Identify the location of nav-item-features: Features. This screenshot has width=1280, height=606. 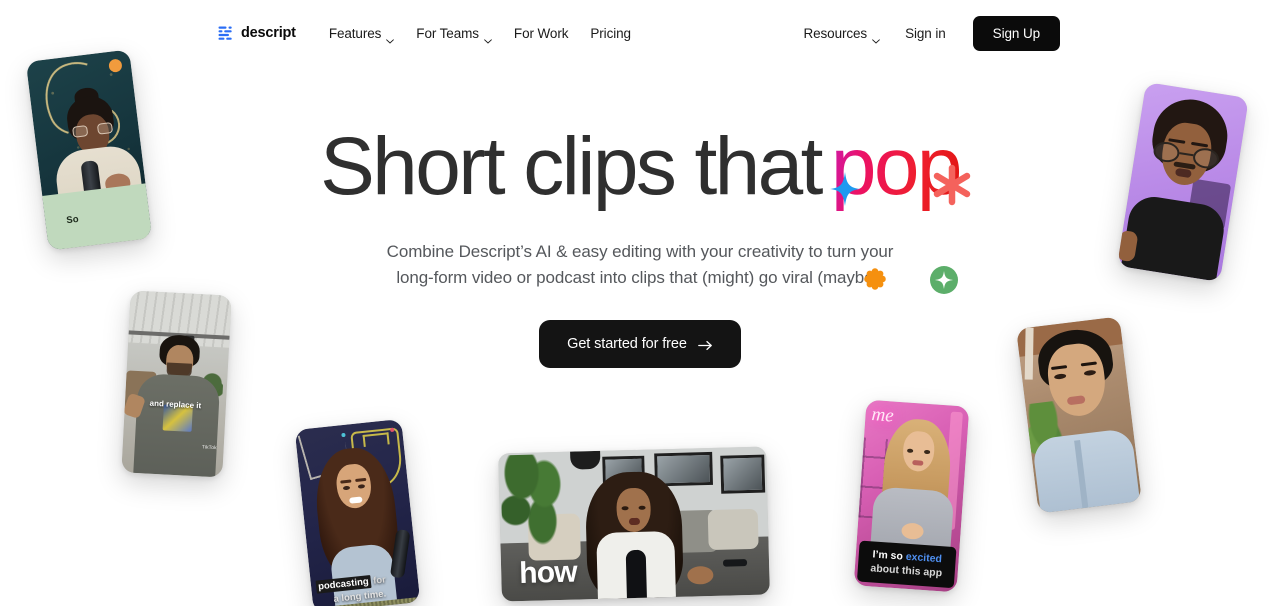
(361, 33).